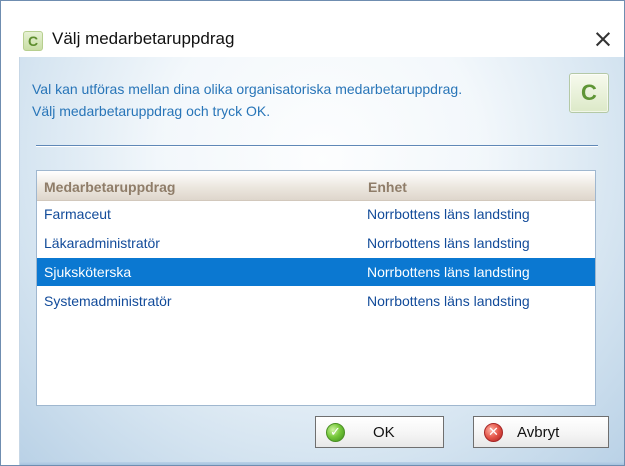  I want to click on separator-line, so click(317, 146).